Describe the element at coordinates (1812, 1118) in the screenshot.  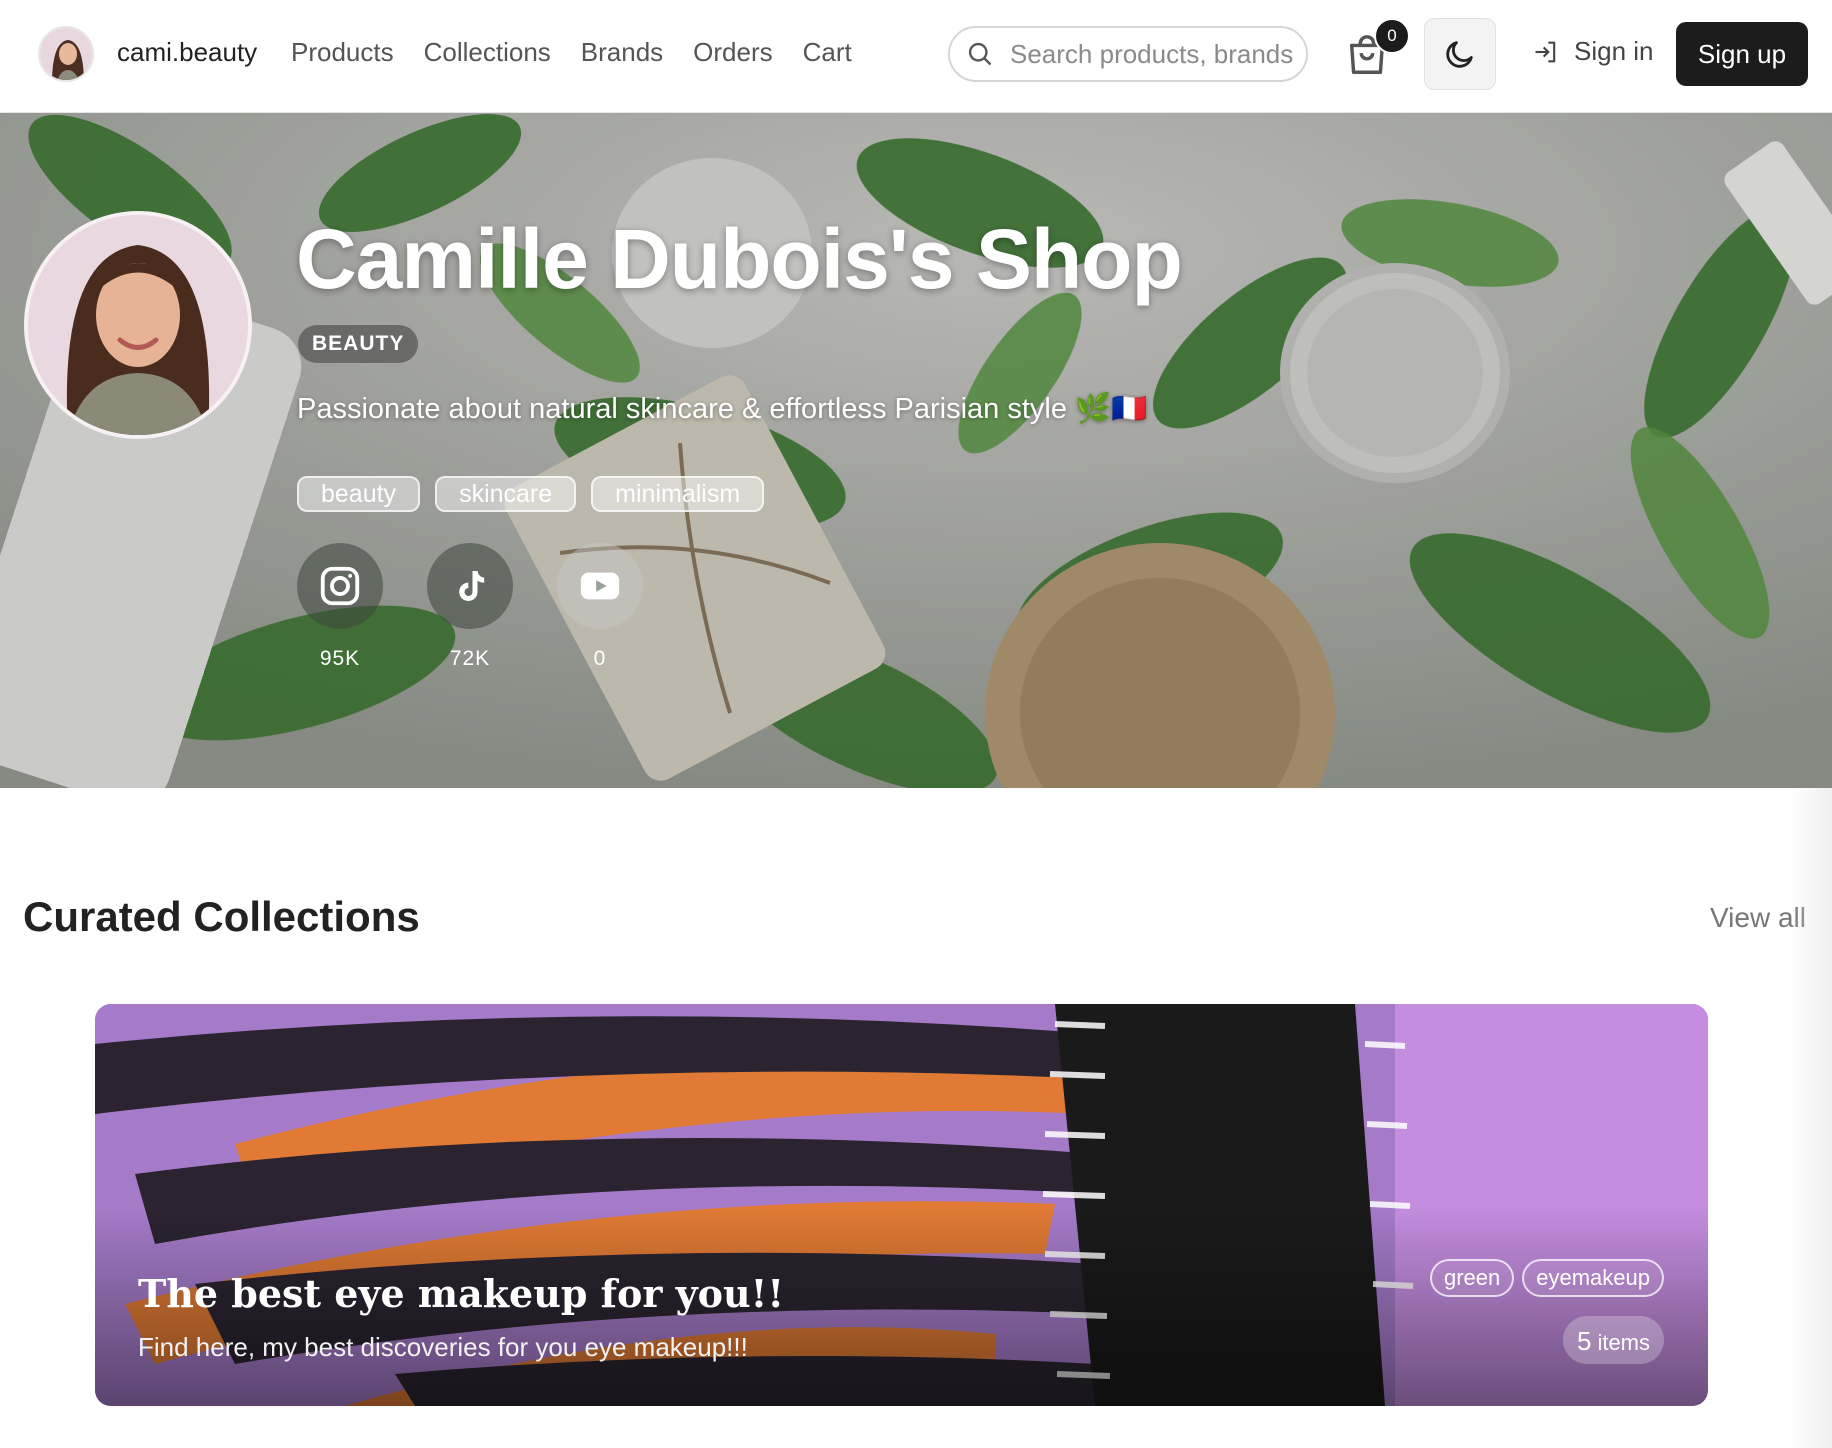
I see `scroll-fade-edge` at that location.